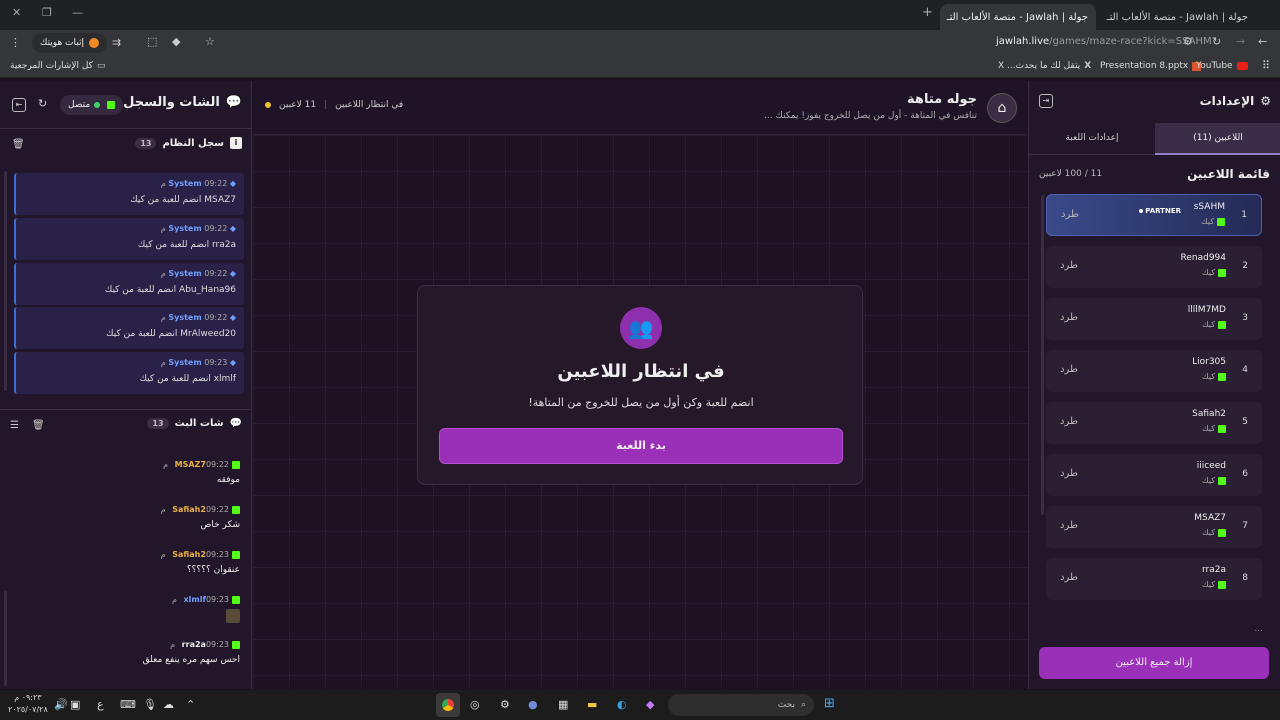 This screenshot has height=720, width=1280. I want to click on refresh-icon: ↻, so click(42, 103).